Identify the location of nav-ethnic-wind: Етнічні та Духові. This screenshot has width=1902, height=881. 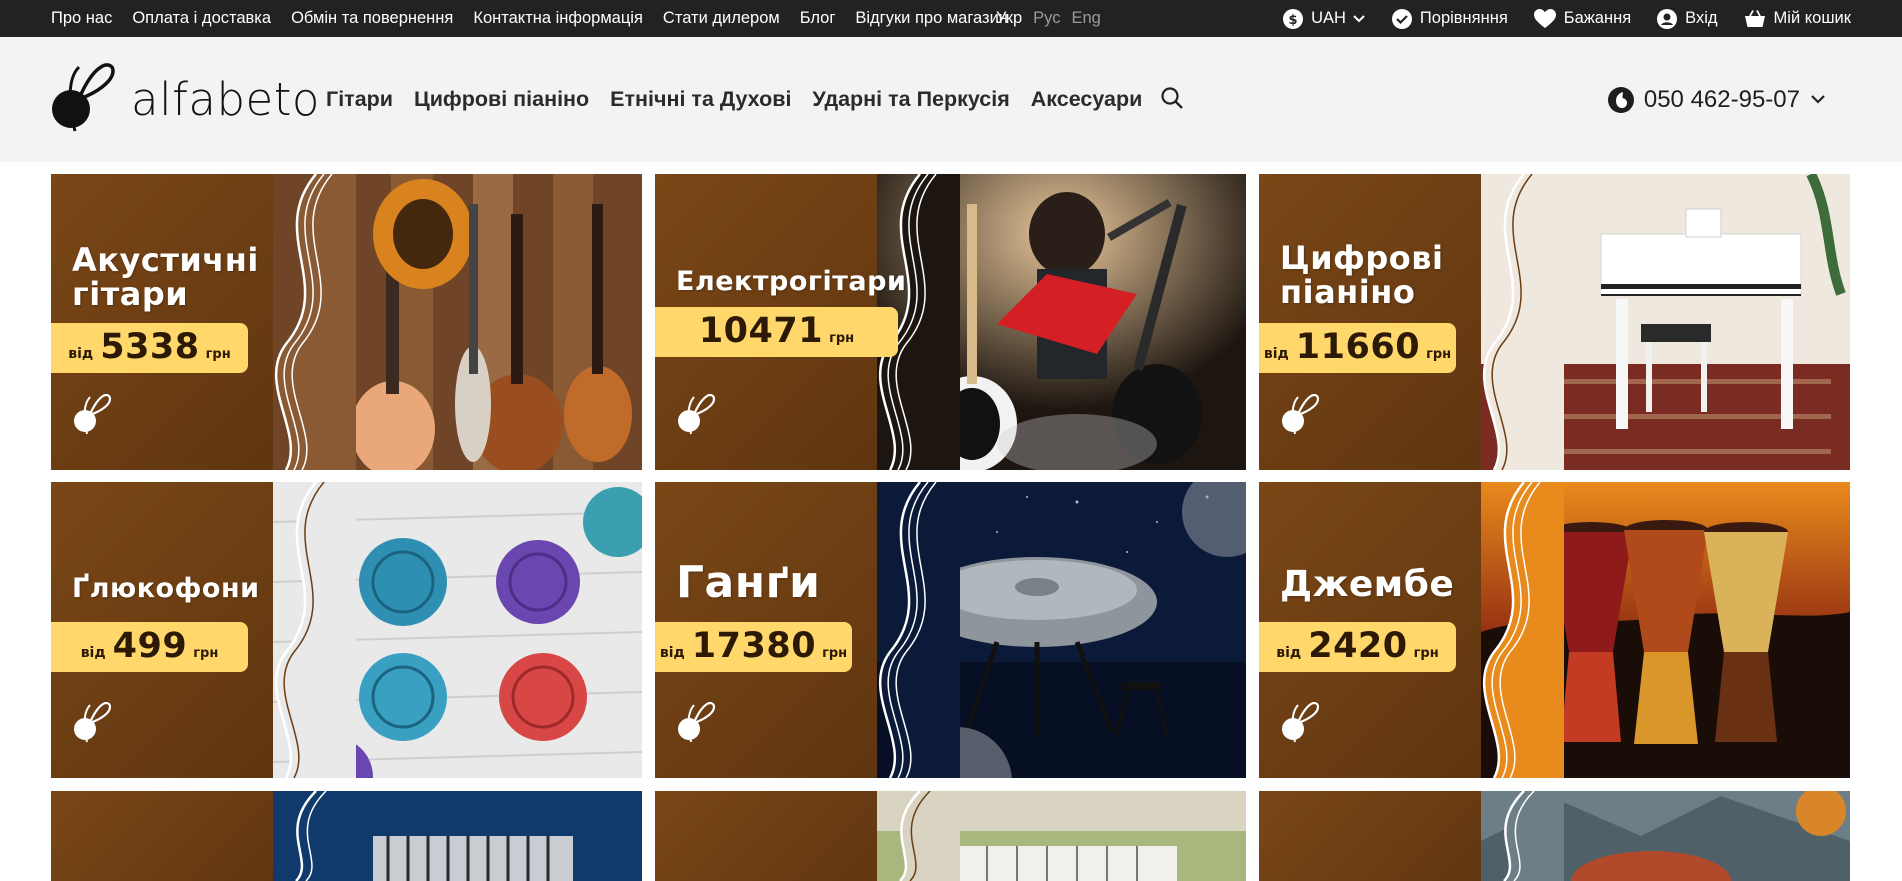
(700, 99).